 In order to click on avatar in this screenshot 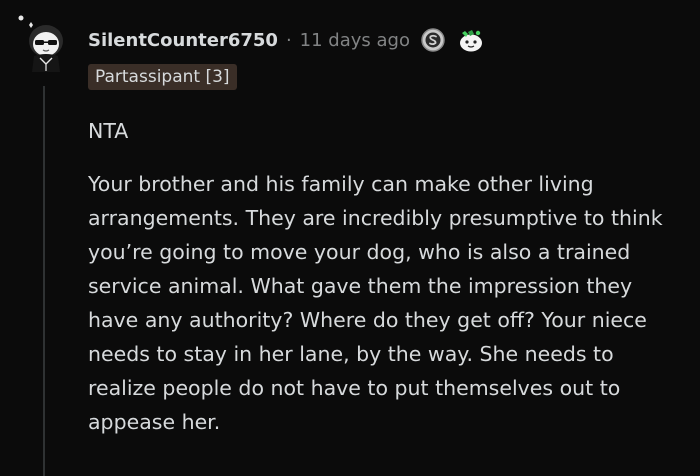, I will do `click(44, 44)`.